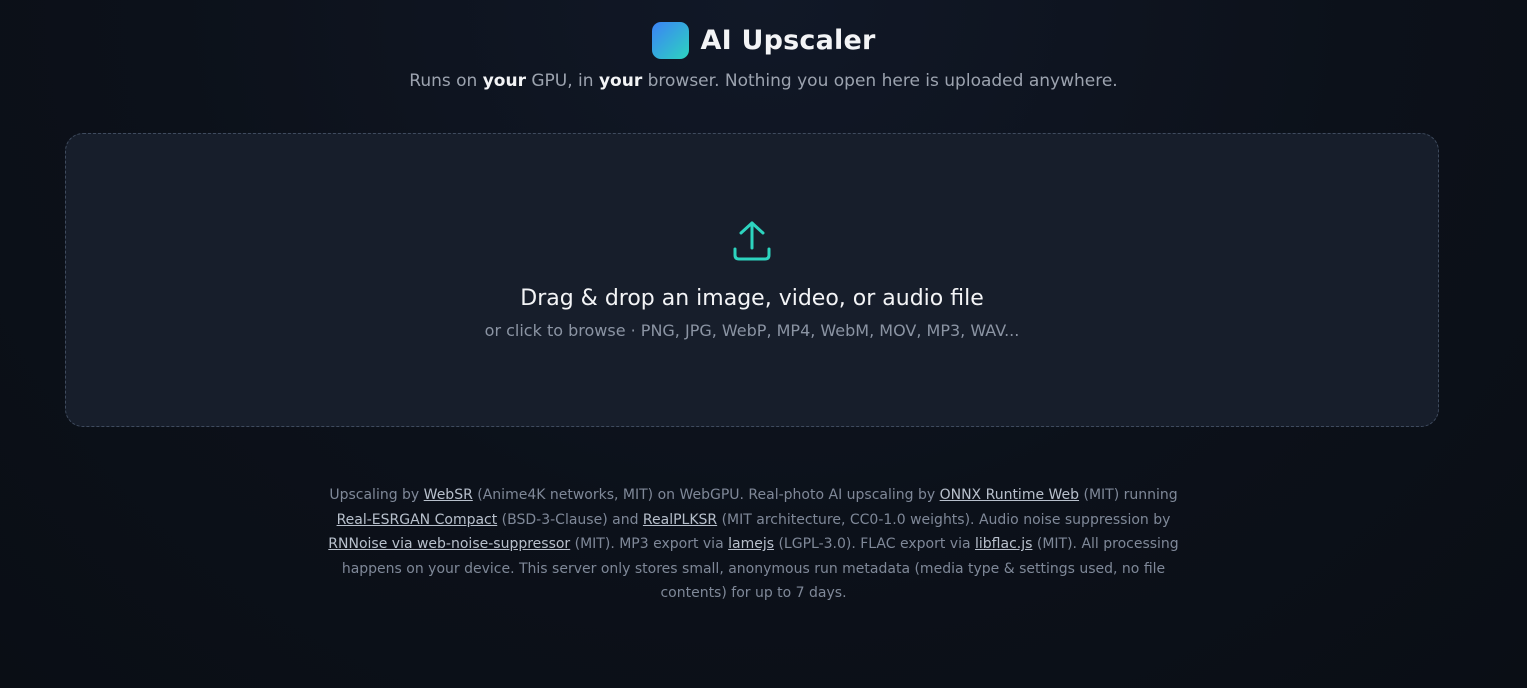  What do you see at coordinates (751, 544) in the screenshot?
I see `lamejs-link: lamejs` at bounding box center [751, 544].